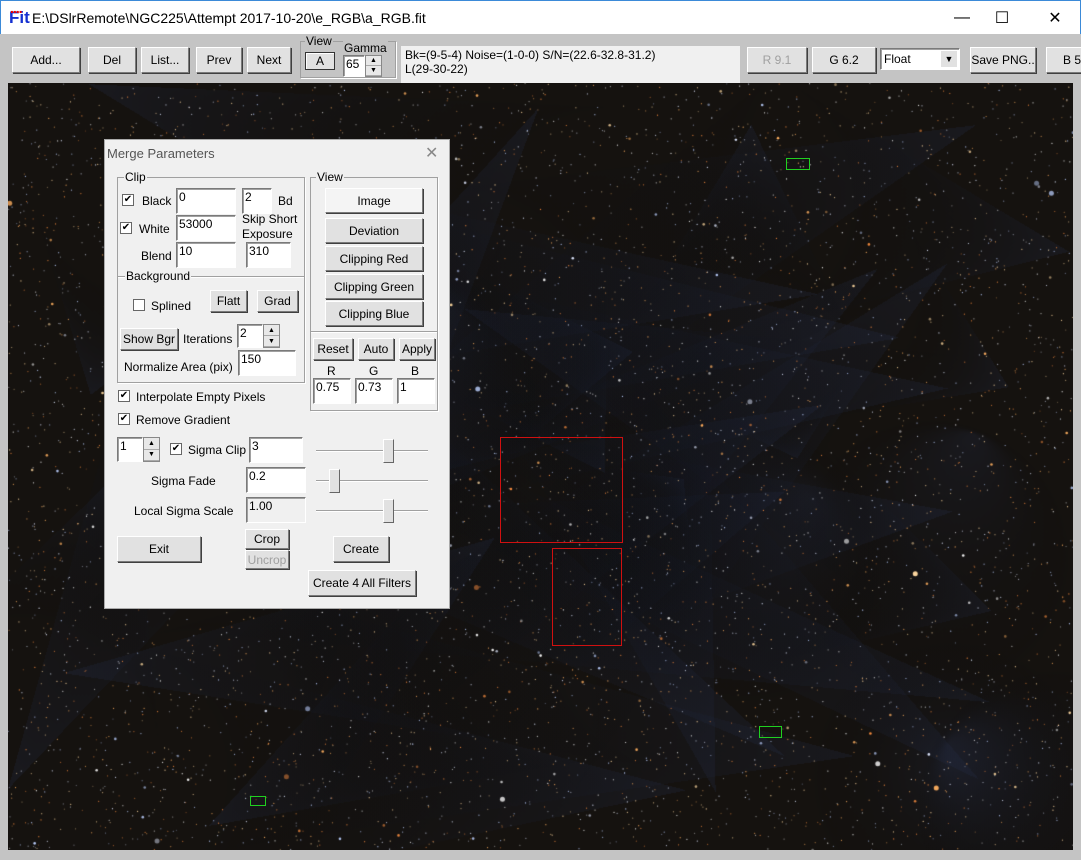 The image size is (1081, 860). I want to click on iterations-label: Iterations, so click(208, 339).